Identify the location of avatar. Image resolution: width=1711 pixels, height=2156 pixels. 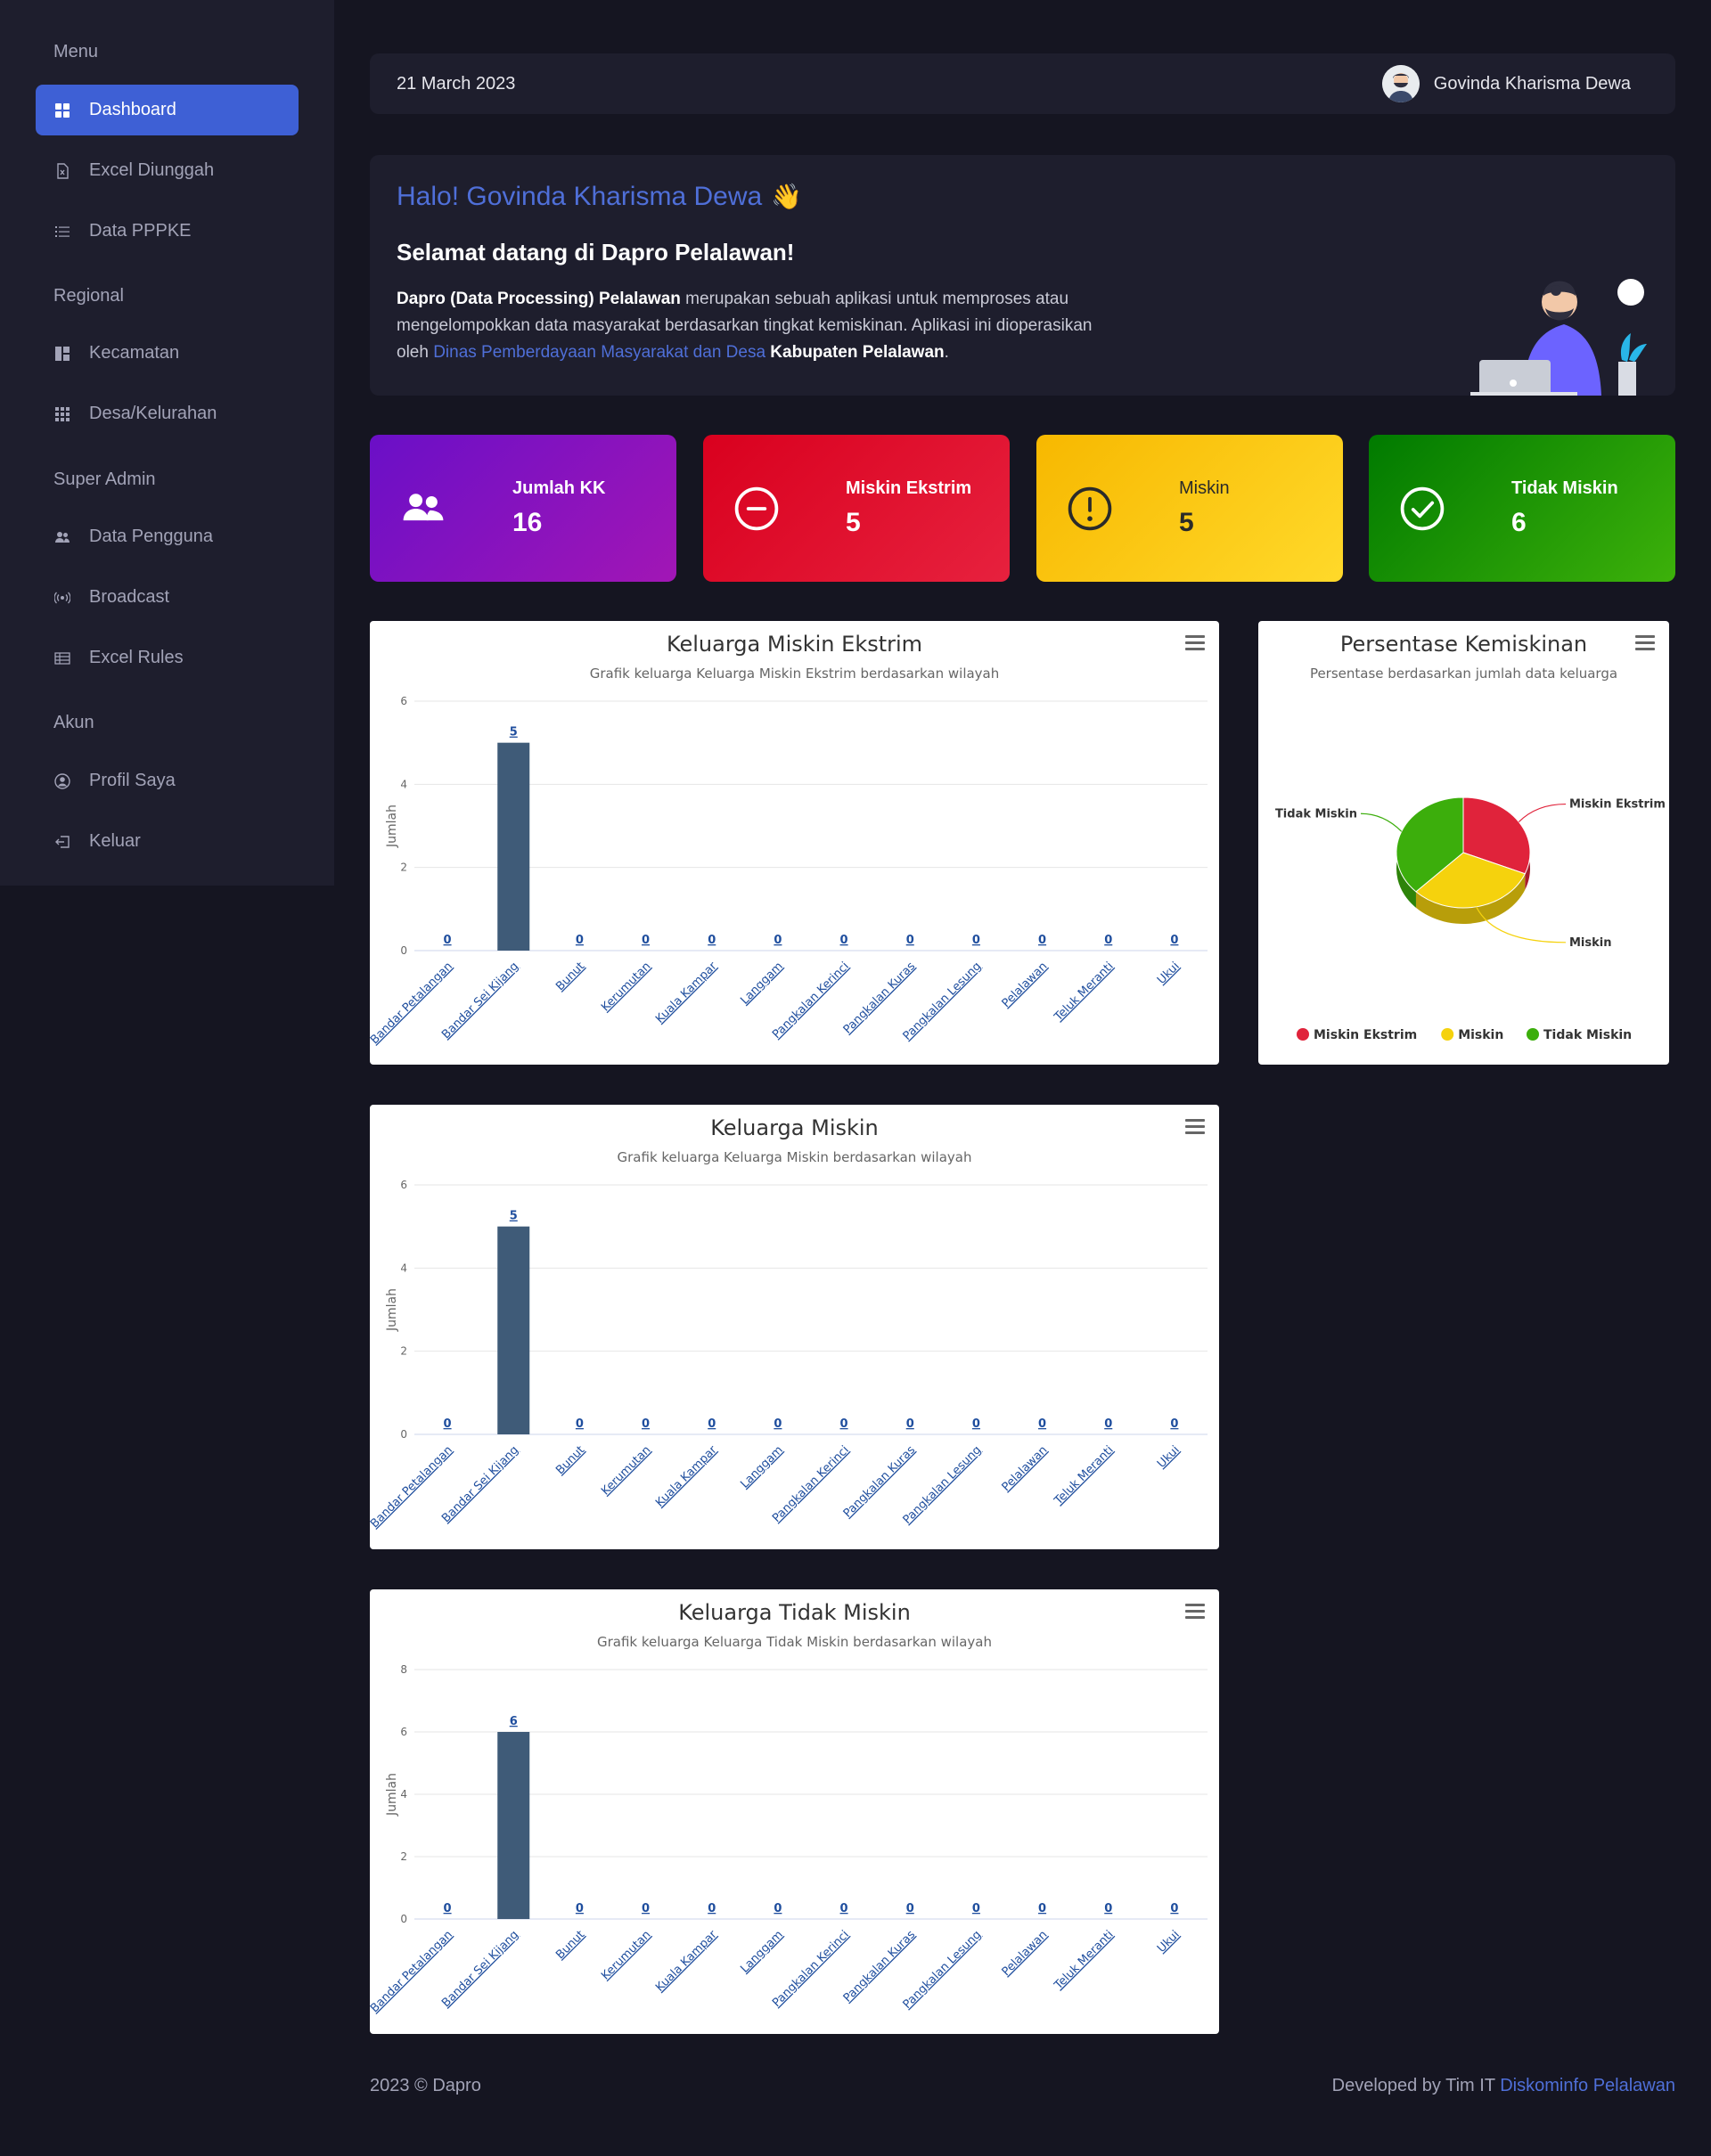
(1400, 83).